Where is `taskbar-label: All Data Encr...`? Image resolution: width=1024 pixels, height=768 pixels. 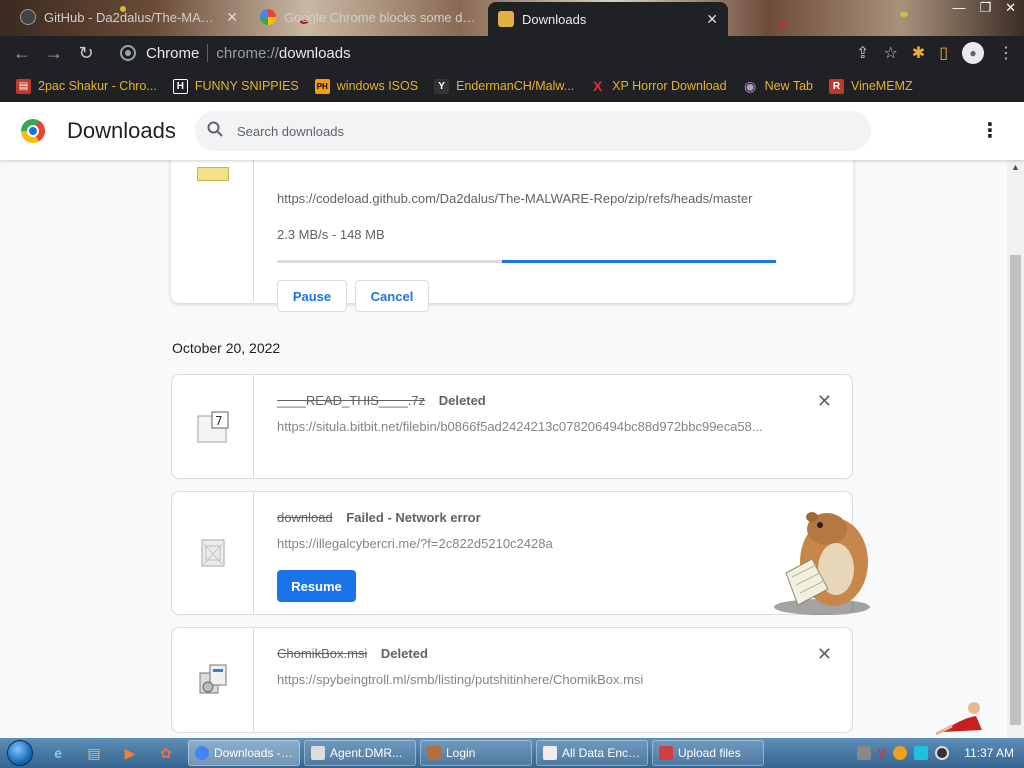
taskbar-label: All Data Encr... is located at coordinates (601, 753).